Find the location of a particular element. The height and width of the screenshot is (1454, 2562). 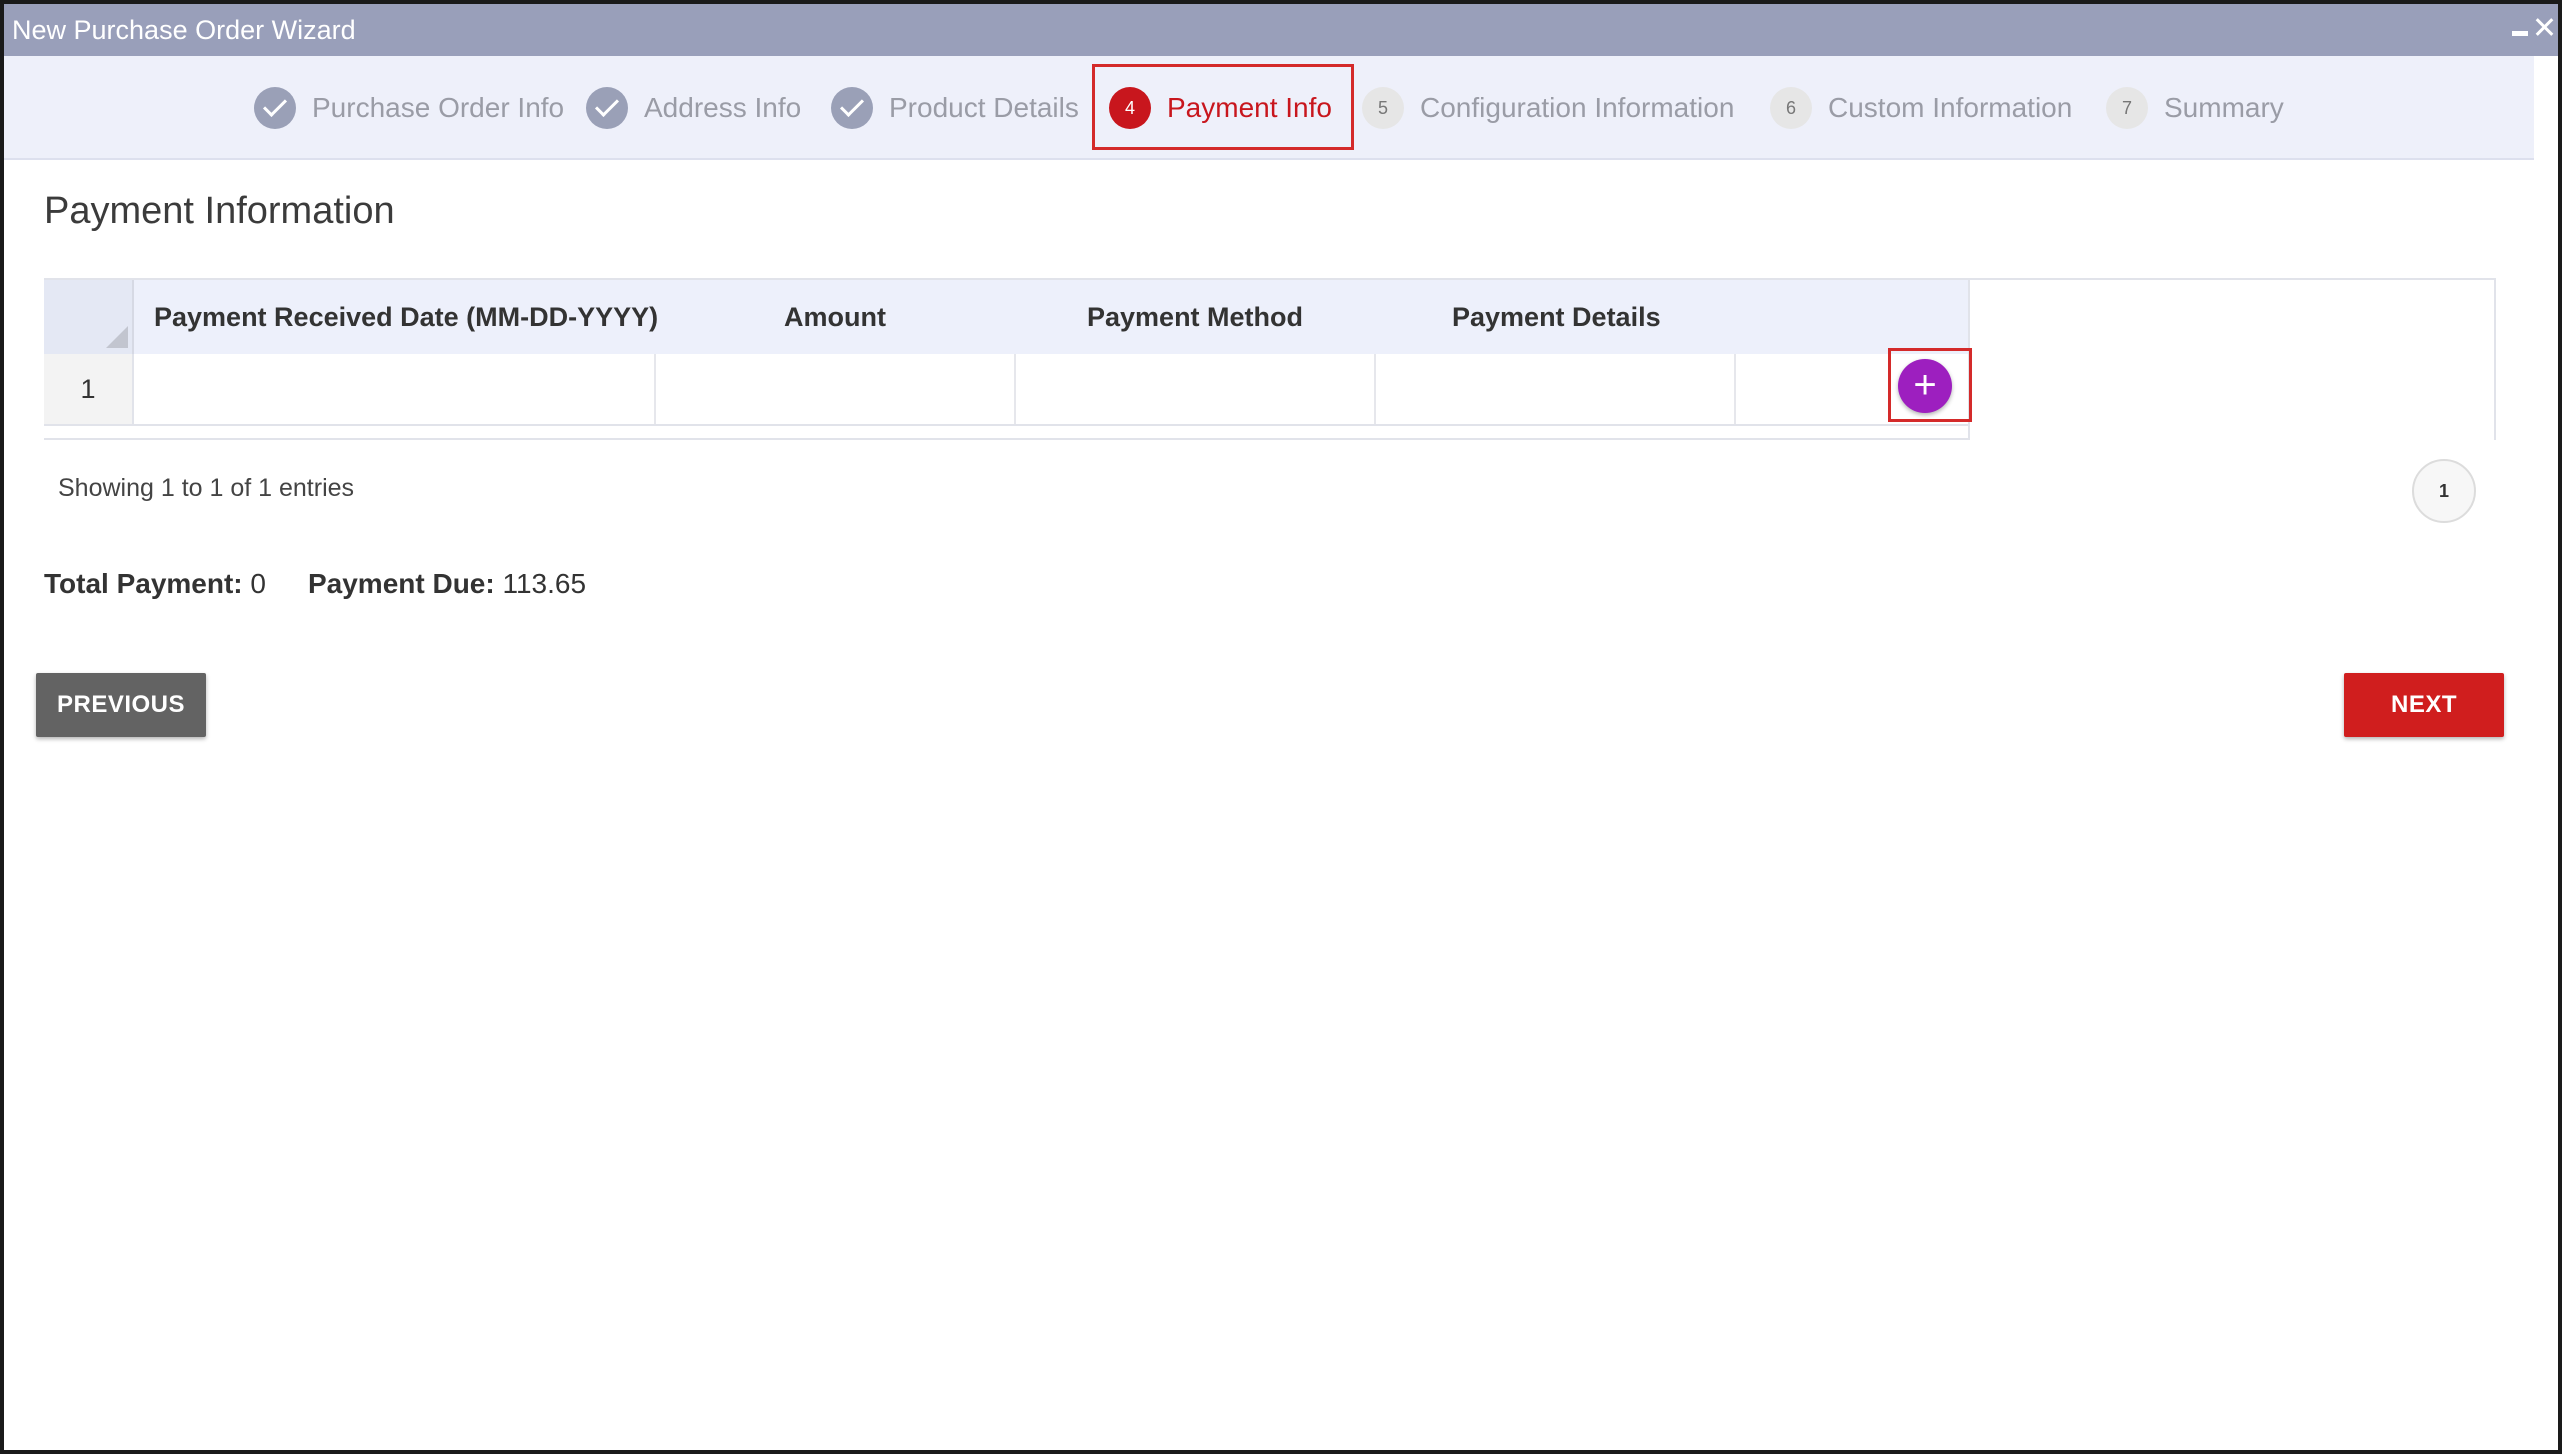

column-header-payment-received-date: Payment Received Date (MM-DD-YYYY) is located at coordinates (406, 317).